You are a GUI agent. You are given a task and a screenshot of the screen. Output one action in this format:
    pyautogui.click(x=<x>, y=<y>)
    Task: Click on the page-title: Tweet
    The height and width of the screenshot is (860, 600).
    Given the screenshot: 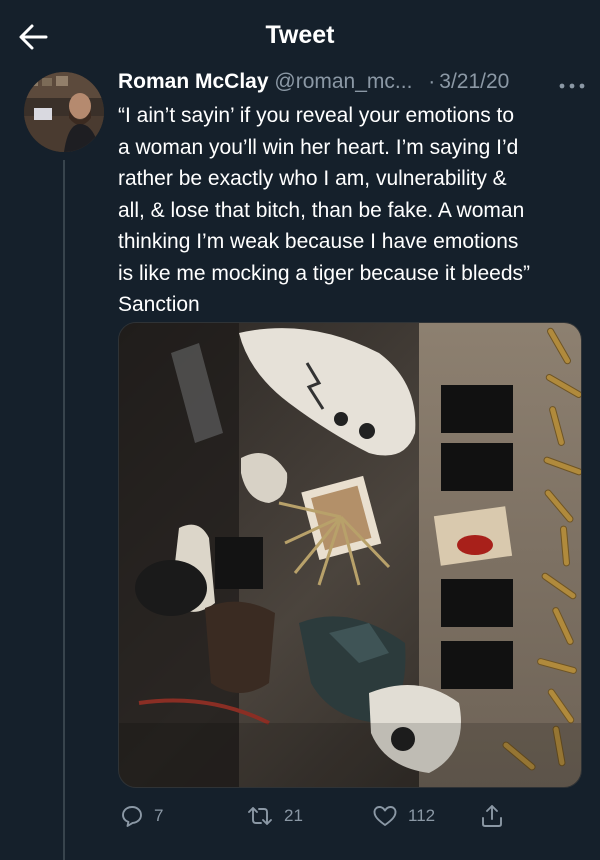 What is the action you would take?
    pyautogui.click(x=300, y=35)
    